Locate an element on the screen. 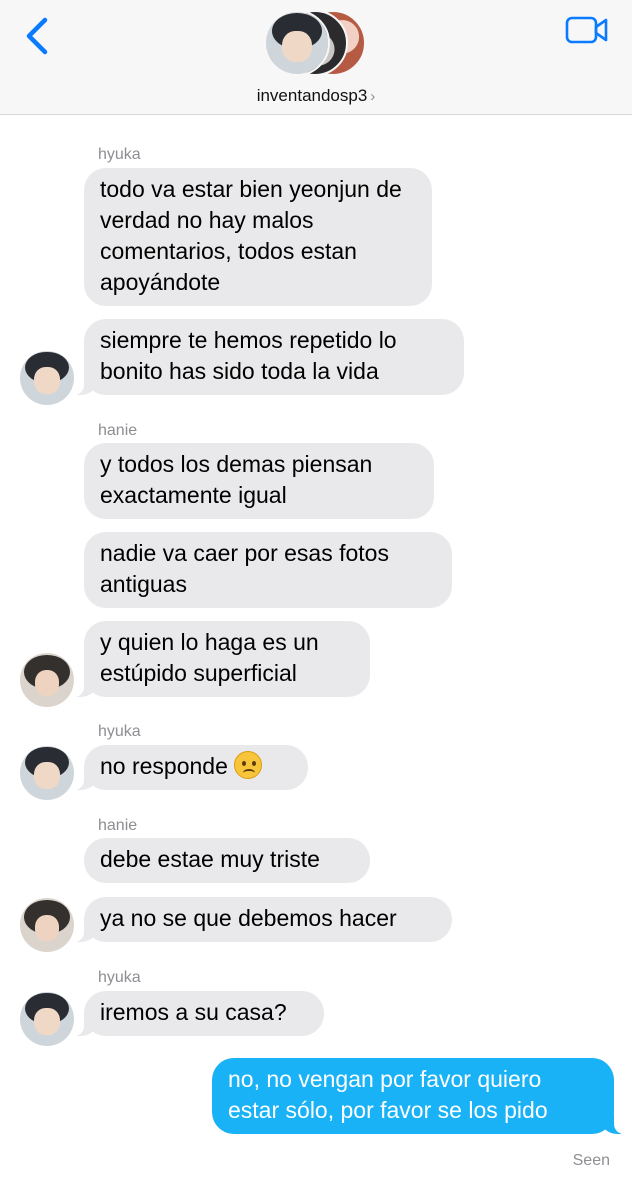 The image size is (632, 1200). message-bubble: nadie va caer por esas fotos antiguas is located at coordinates (268, 570).